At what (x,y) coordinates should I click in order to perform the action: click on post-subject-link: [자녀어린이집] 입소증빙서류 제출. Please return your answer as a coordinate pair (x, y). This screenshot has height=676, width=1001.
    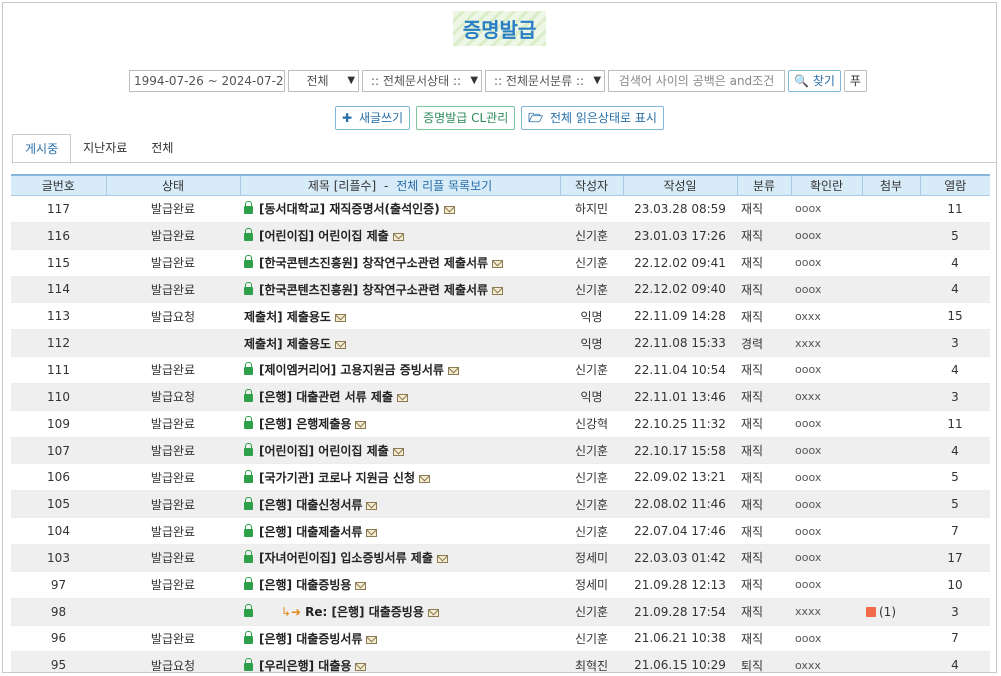
    Looking at the image, I should click on (346, 558).